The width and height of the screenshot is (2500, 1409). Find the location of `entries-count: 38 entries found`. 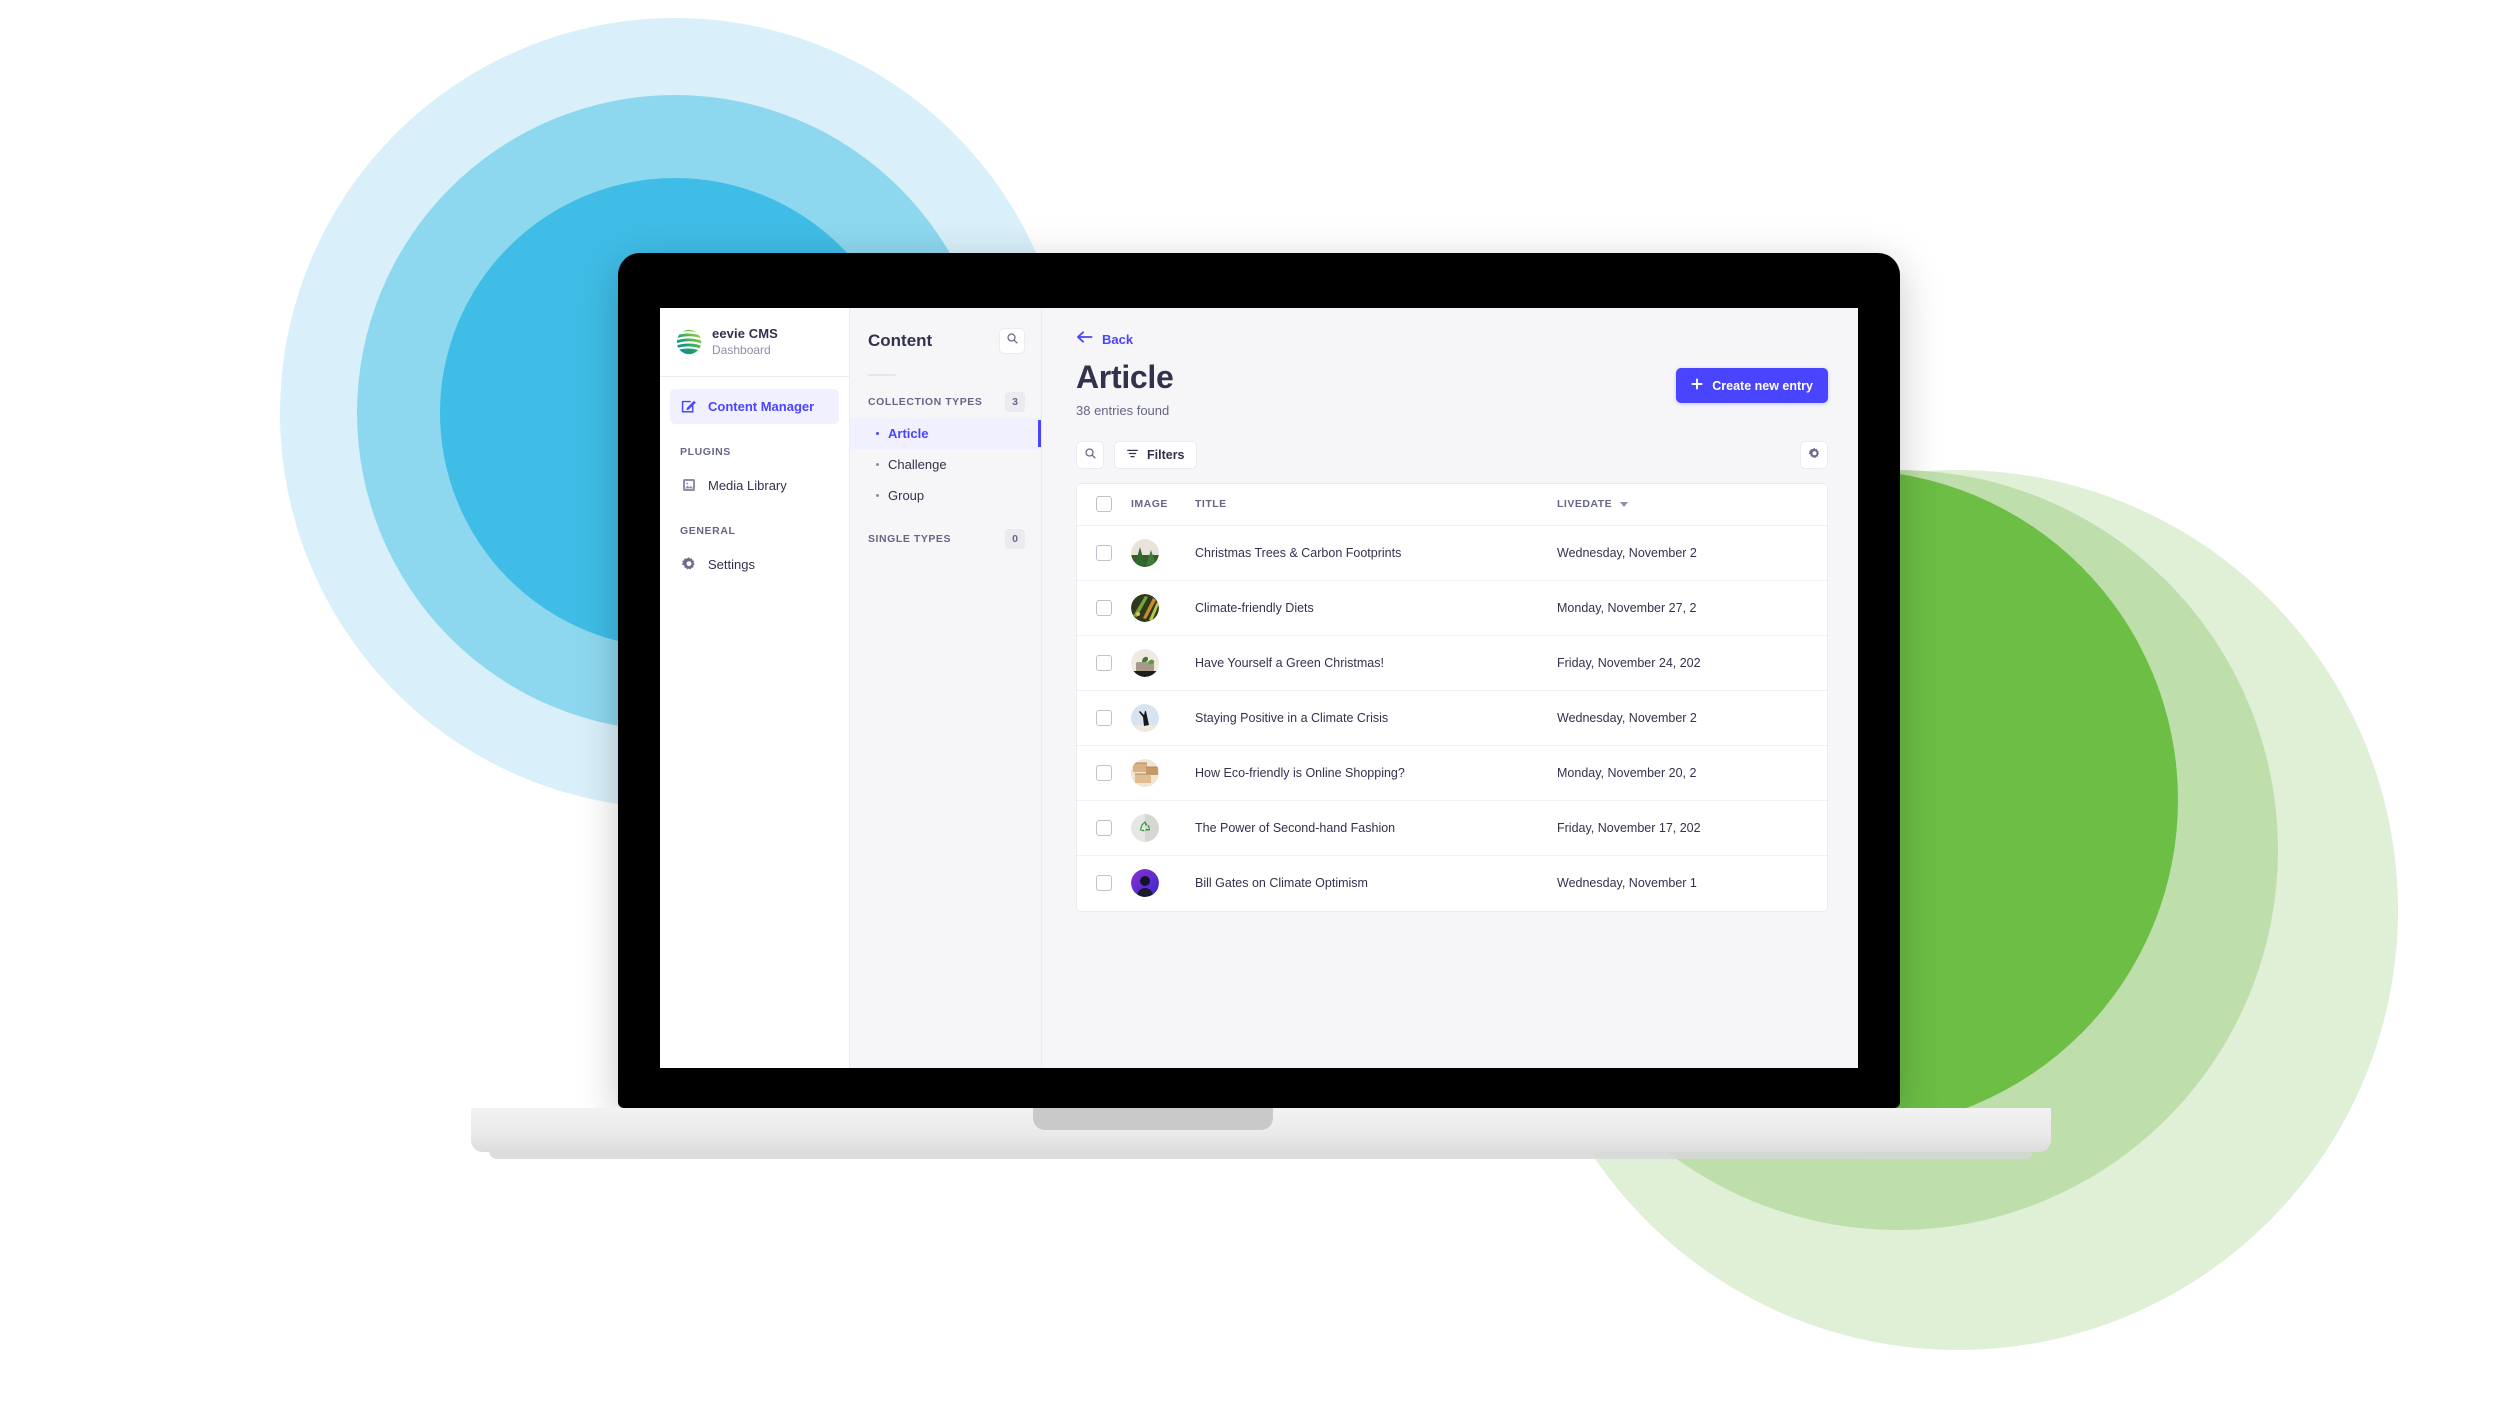

entries-count: 38 entries found is located at coordinates (1123, 410).